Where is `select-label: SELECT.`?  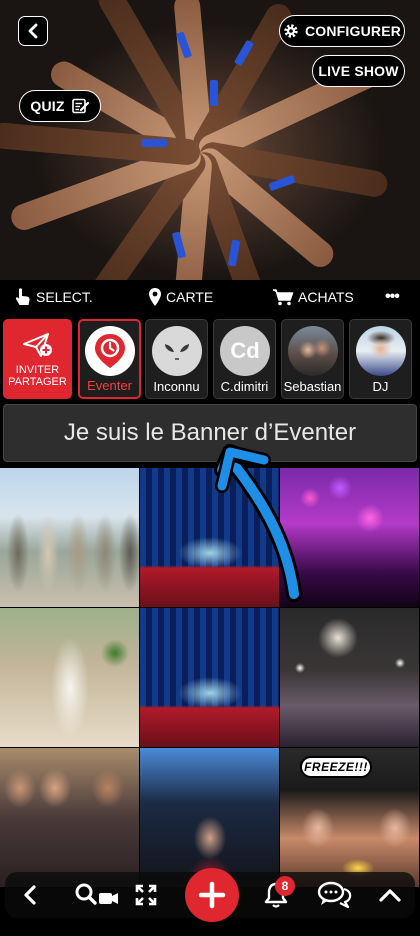 select-label: SELECT. is located at coordinates (64, 297).